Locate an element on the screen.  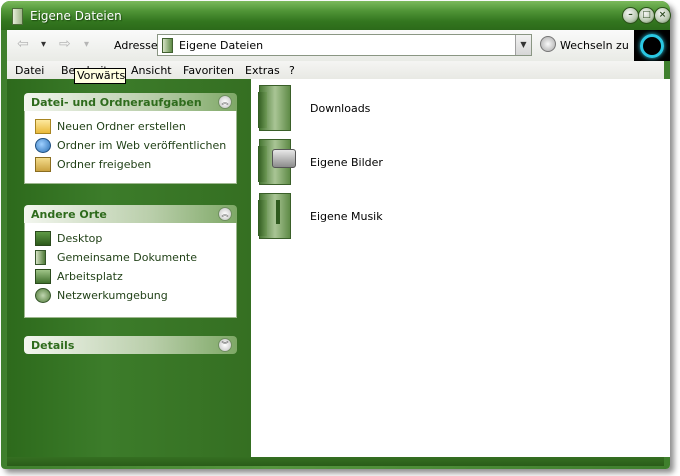
go-icon is located at coordinates (548, 44).